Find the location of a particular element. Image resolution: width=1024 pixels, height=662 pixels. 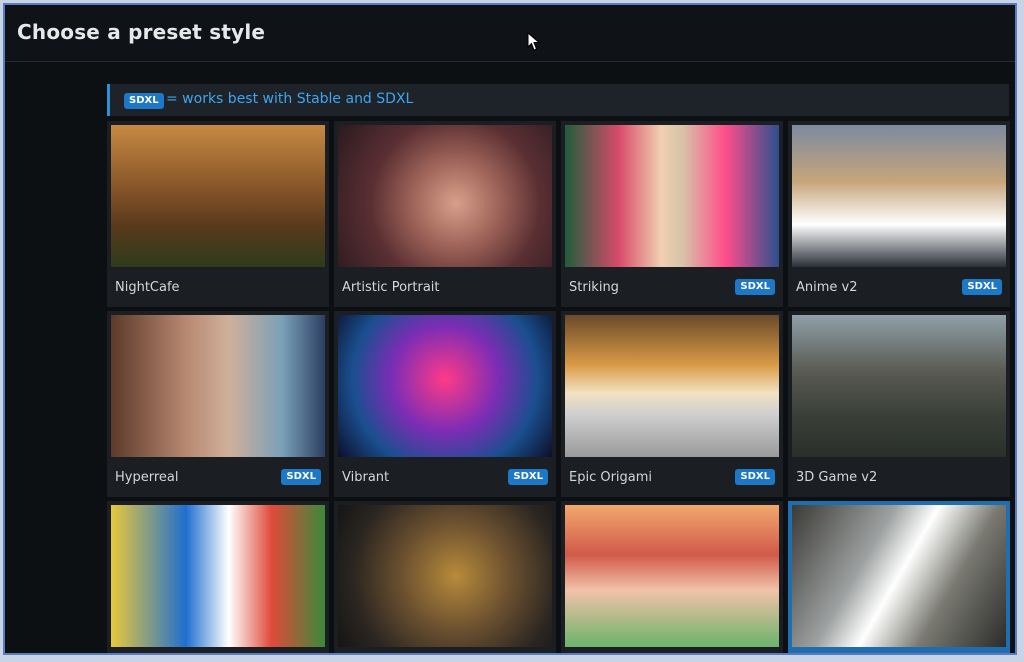

preset-label: Epic Origami is located at coordinates (611, 477).